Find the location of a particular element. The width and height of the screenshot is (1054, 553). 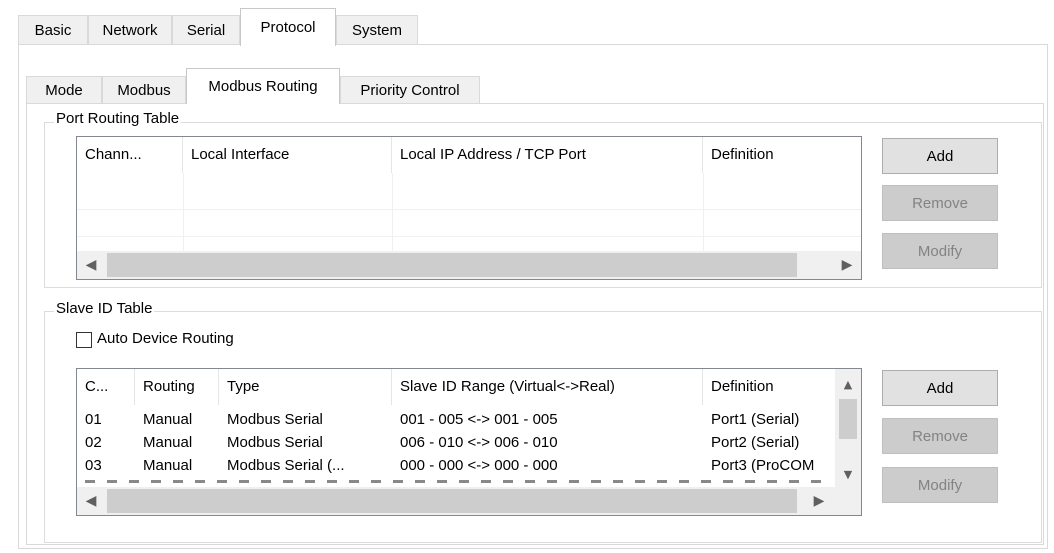

cell-channel: 03 is located at coordinates (93, 465).